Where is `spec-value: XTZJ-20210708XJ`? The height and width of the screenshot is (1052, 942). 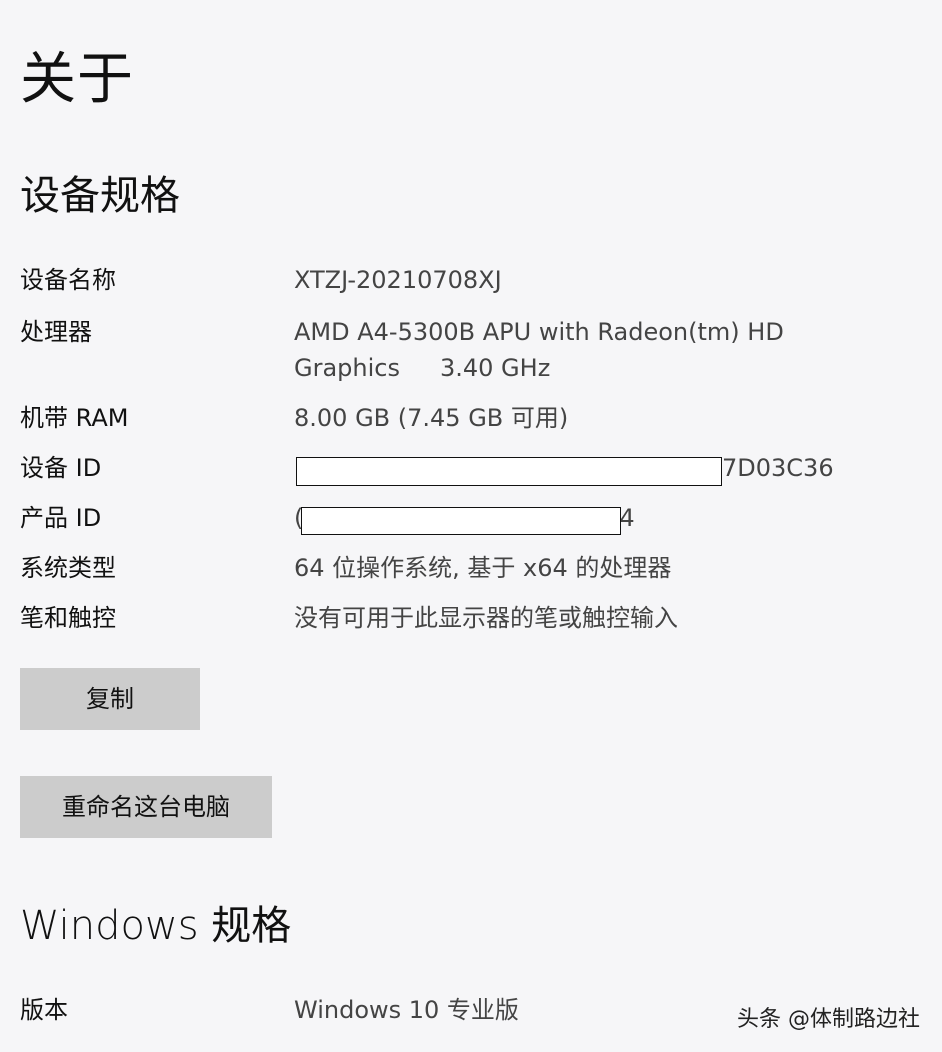
spec-value: XTZJ-20210708XJ is located at coordinates (398, 280).